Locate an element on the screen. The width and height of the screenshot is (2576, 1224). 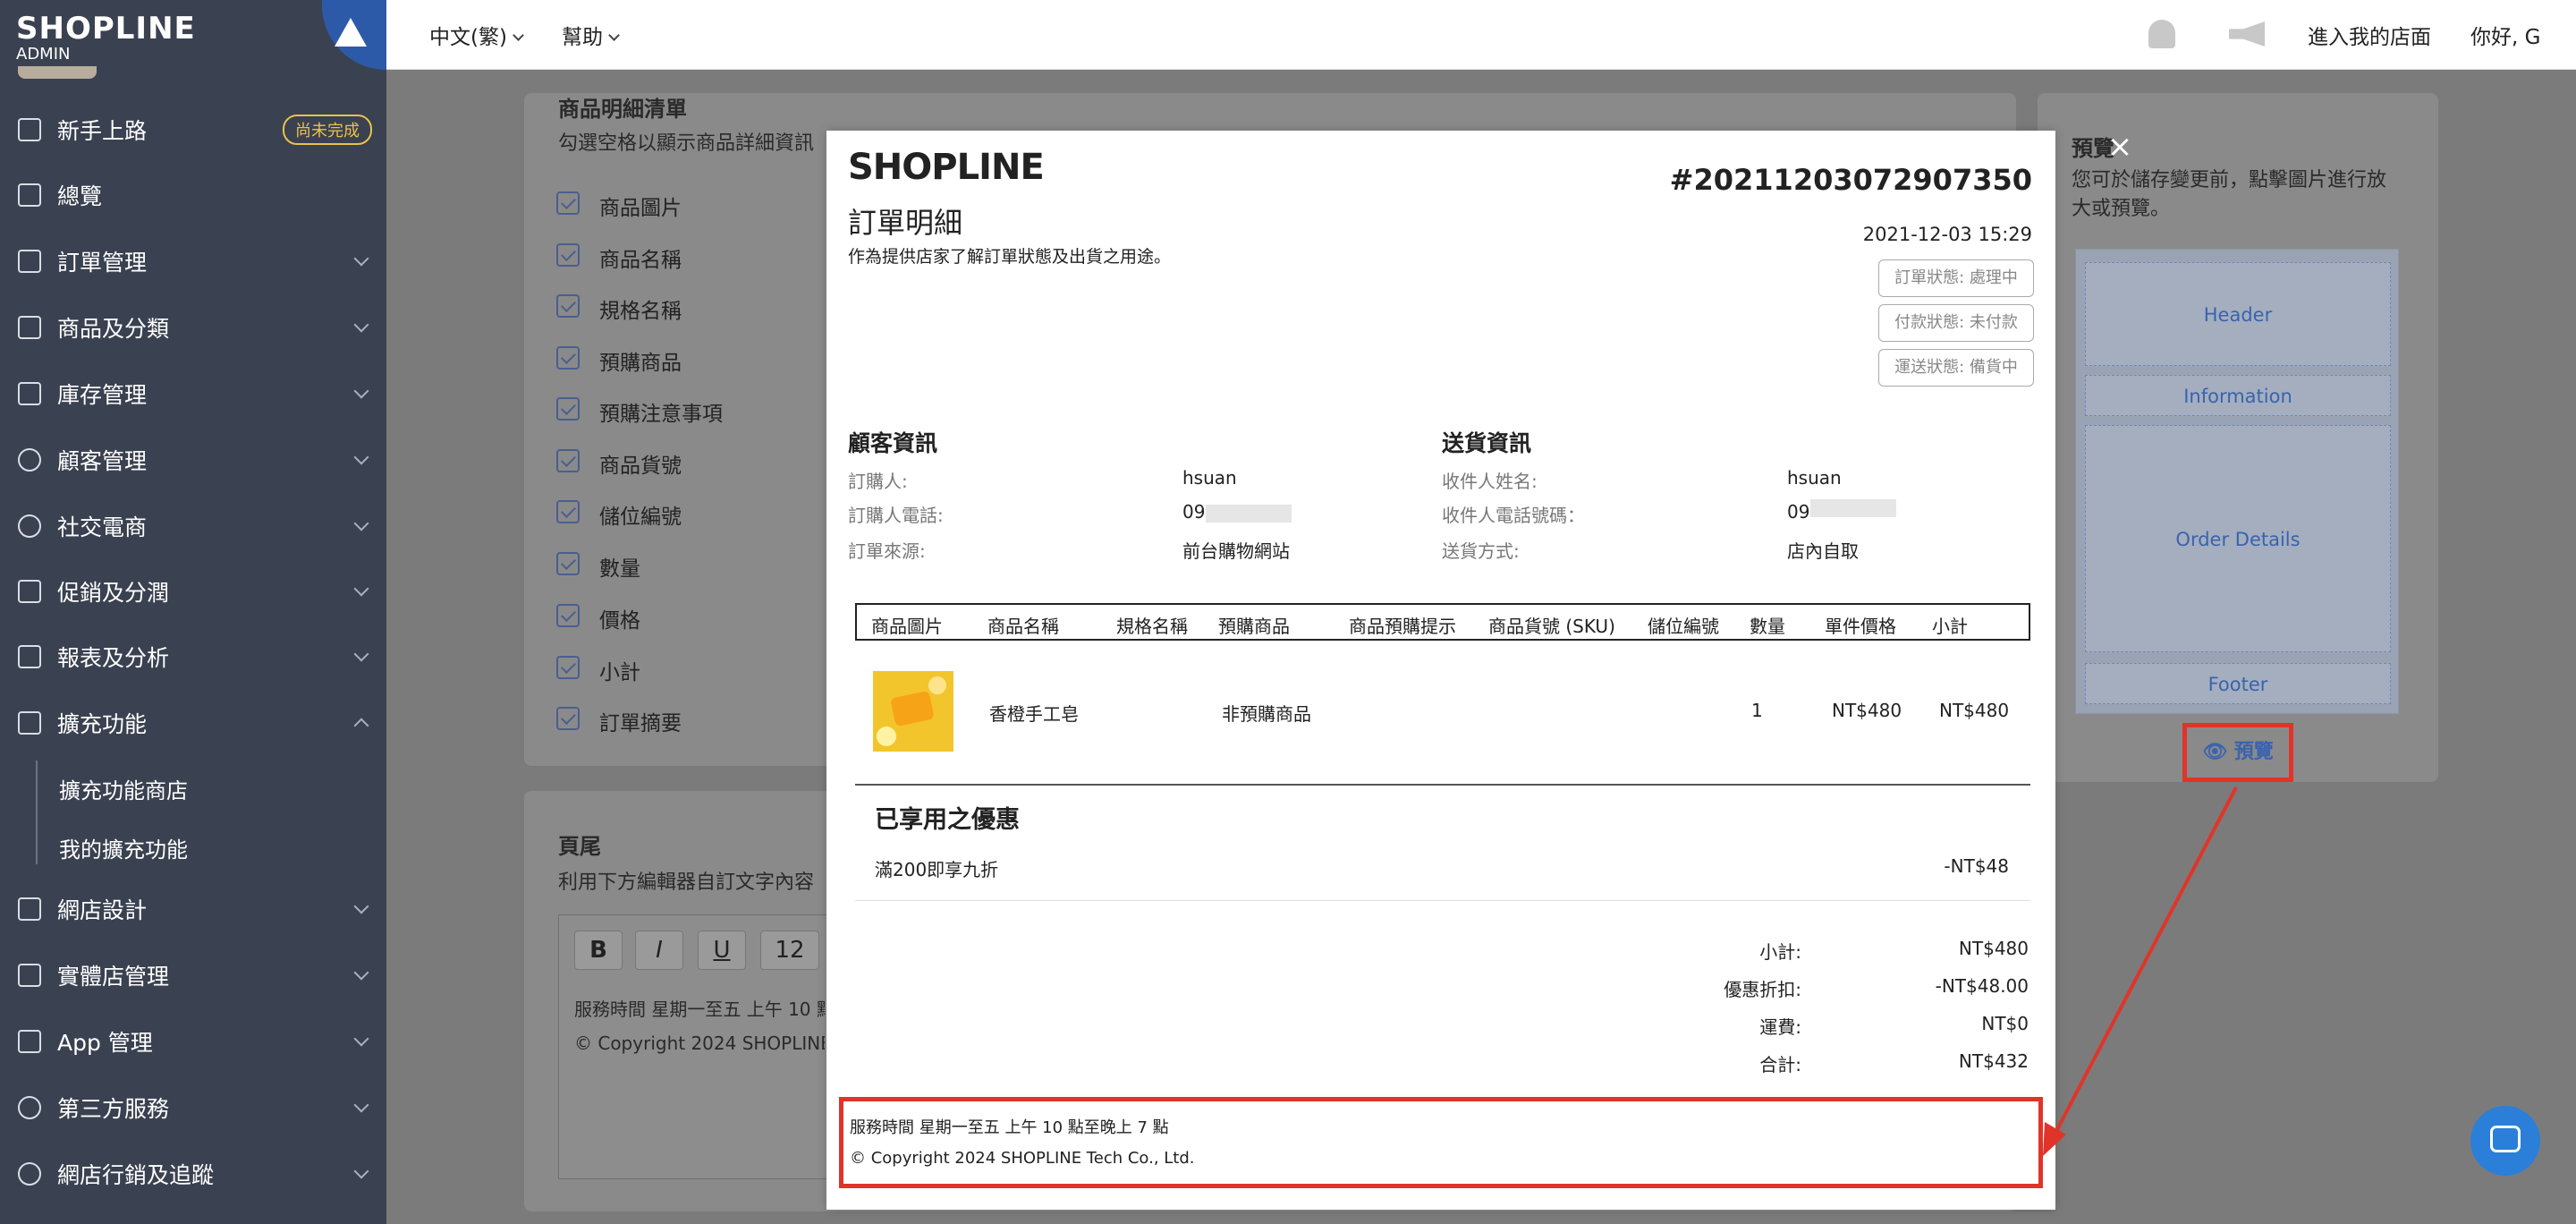
annotation-arrow is located at coordinates (2140, 971).